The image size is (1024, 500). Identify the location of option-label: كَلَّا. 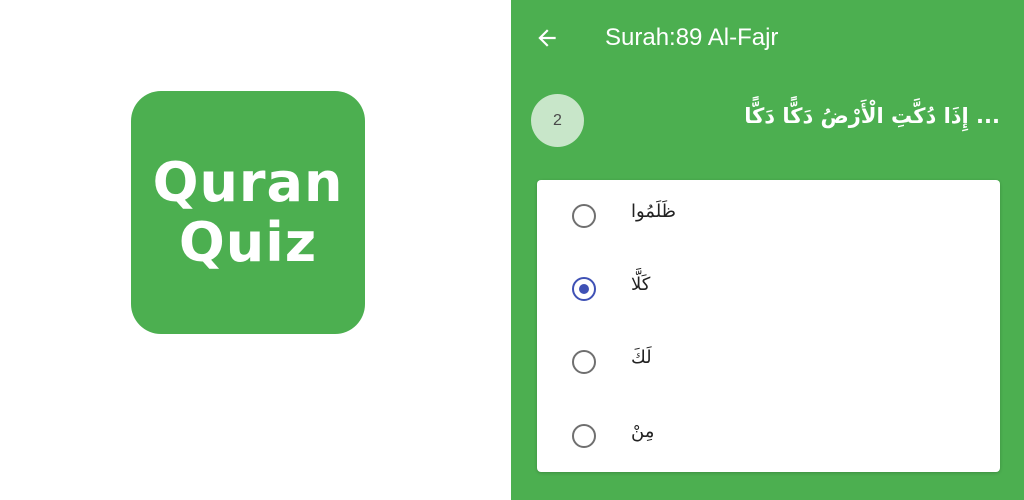
(641, 284).